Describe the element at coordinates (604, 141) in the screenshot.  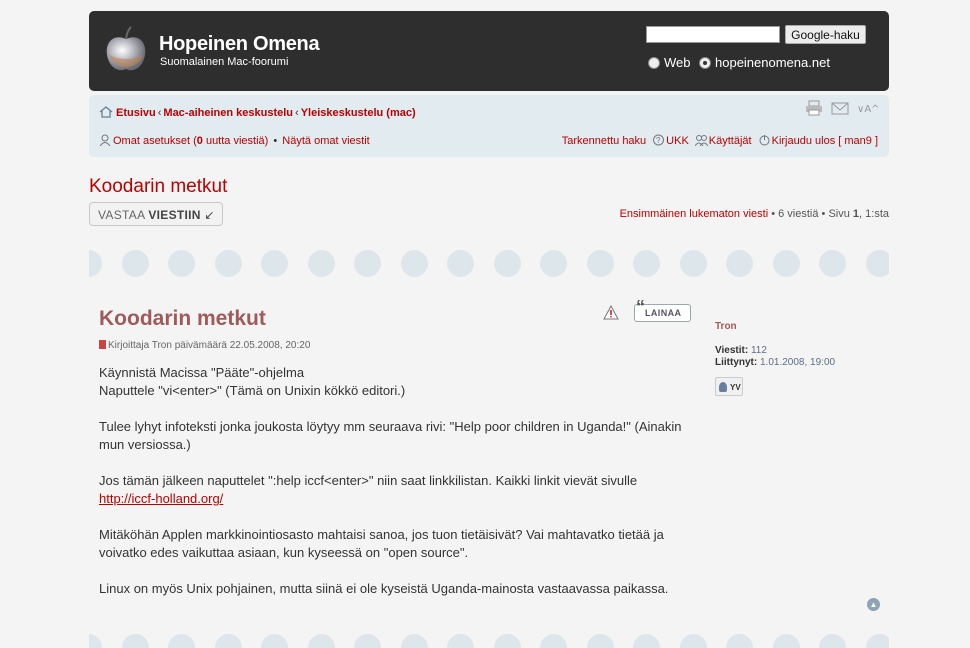
I see `advanced-search-link: Tarkennettu haku` at that location.